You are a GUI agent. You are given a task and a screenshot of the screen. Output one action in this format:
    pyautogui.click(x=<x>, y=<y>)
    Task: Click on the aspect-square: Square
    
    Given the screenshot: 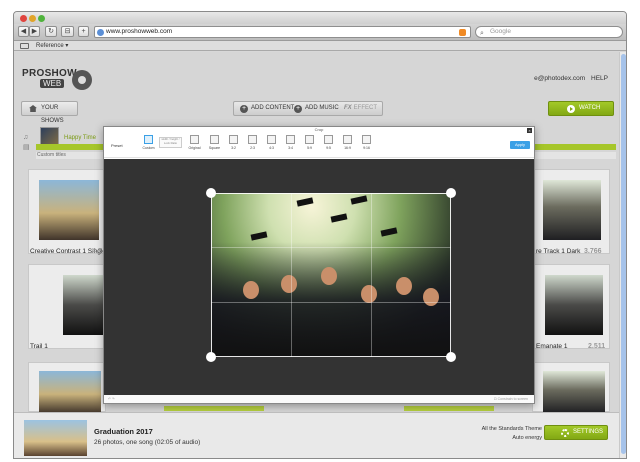 What is the action you would take?
    pyautogui.click(x=214, y=142)
    